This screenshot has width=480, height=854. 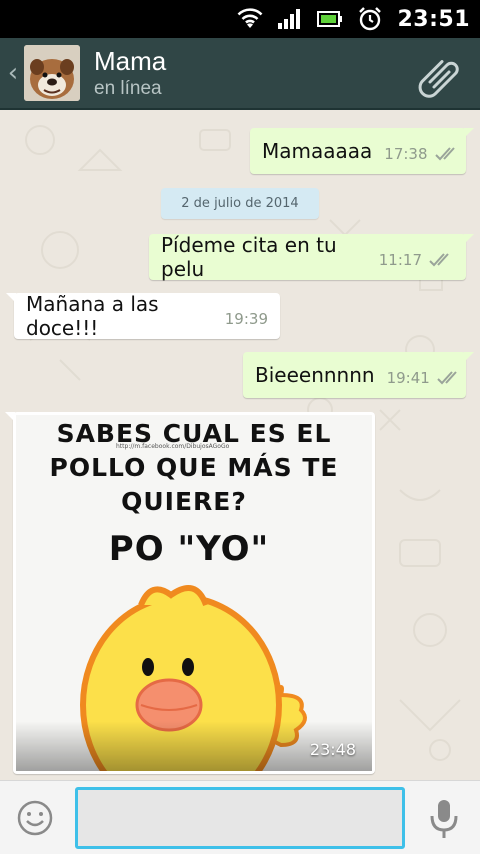 What do you see at coordinates (317, 151) in the screenshot?
I see `message-text: Mamaaaaa` at bounding box center [317, 151].